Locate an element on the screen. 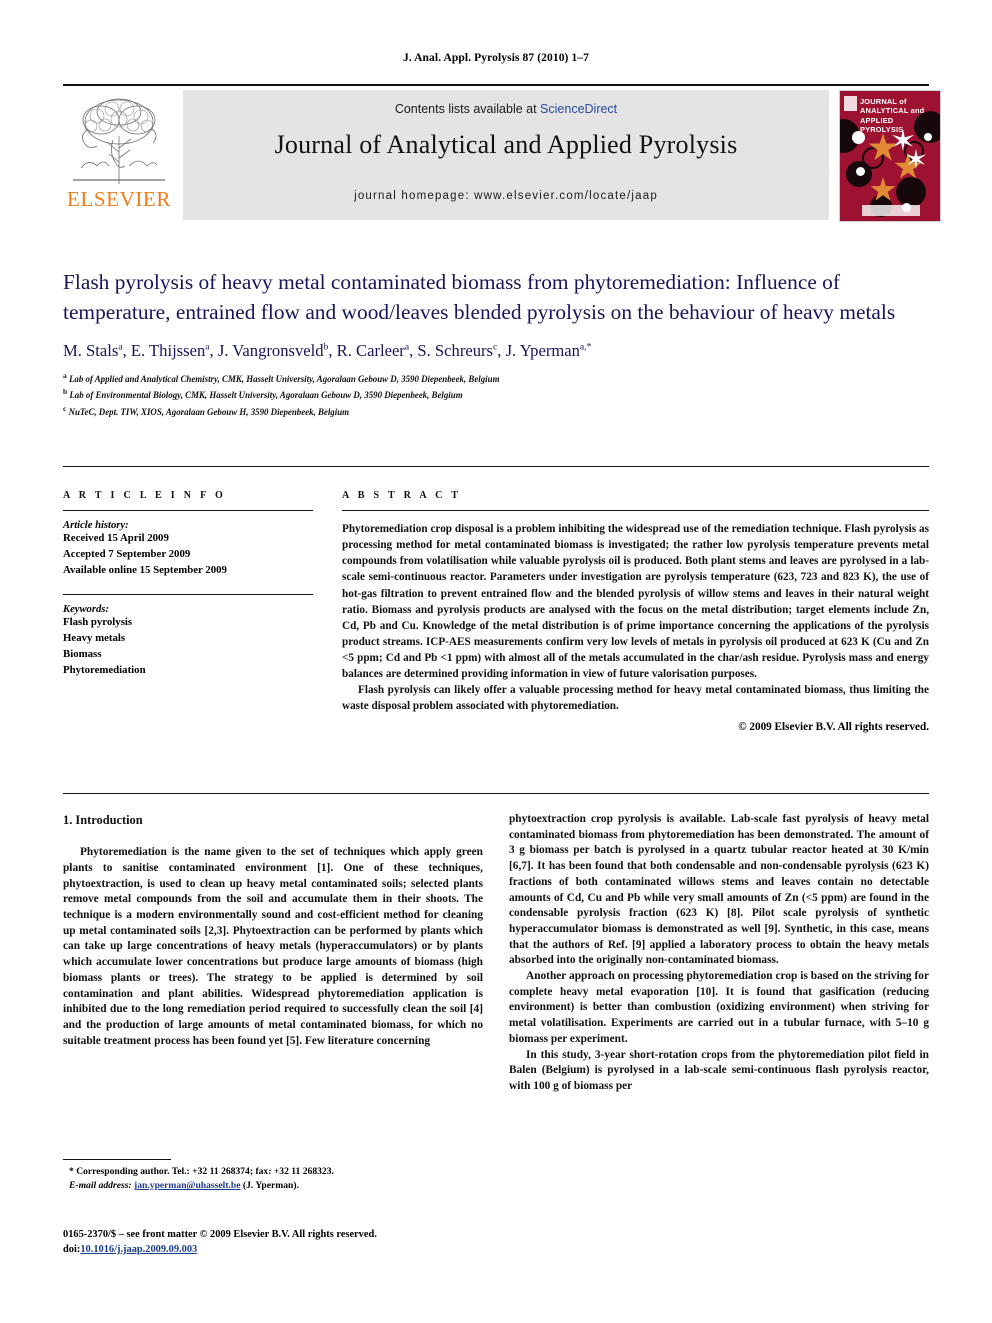  article-info-heading: A R T I C L E I N F O is located at coordinates (145, 495).